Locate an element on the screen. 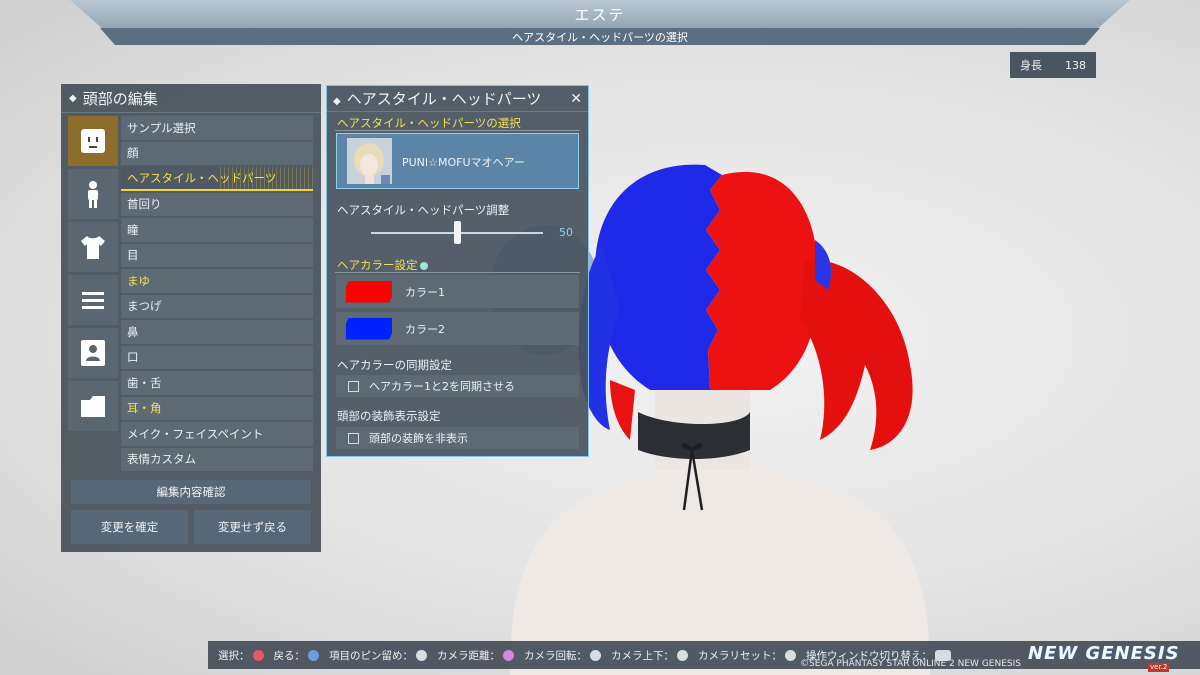  shirt-icon is located at coordinates (93, 247).